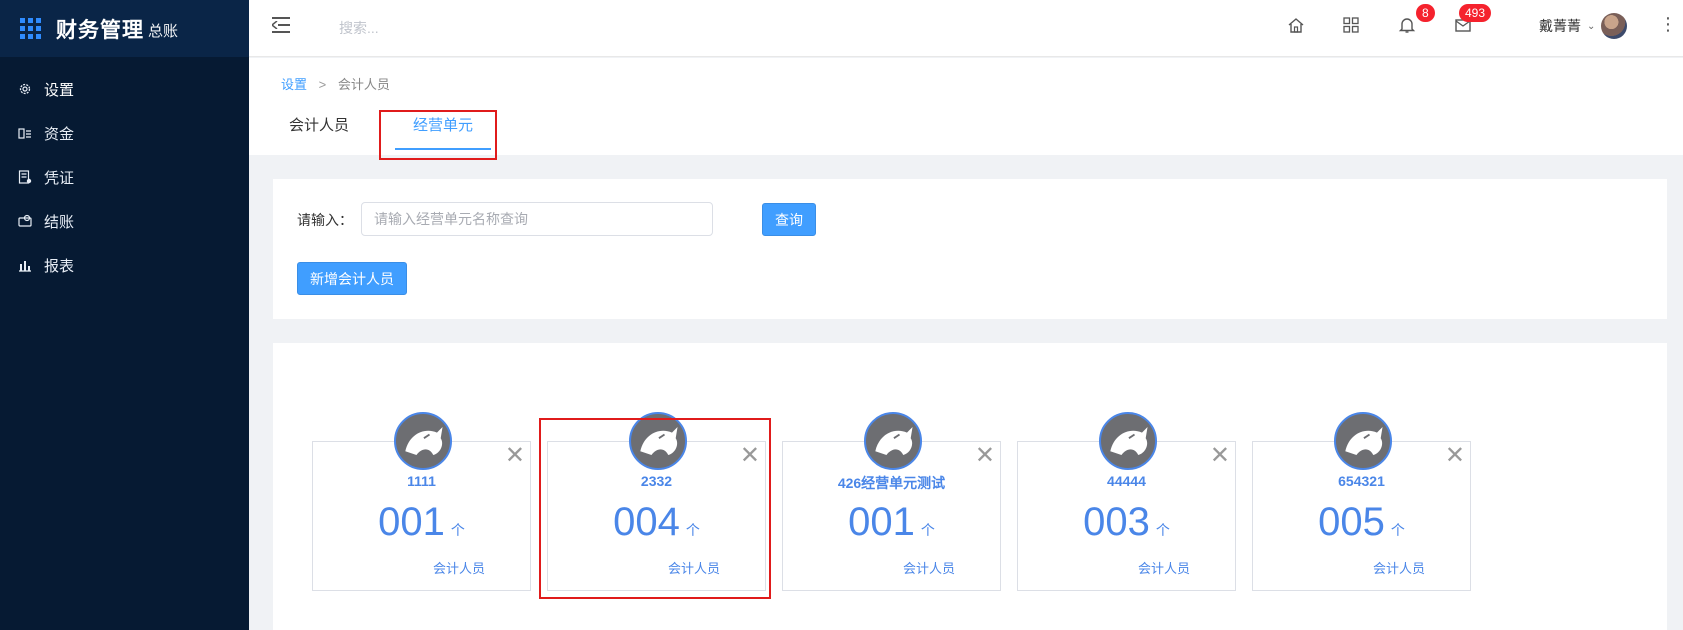 The height and width of the screenshot is (630, 1683). I want to click on sidebar: 财务管理 总账 设置 资金 凭证 结账 报表, so click(124, 315).